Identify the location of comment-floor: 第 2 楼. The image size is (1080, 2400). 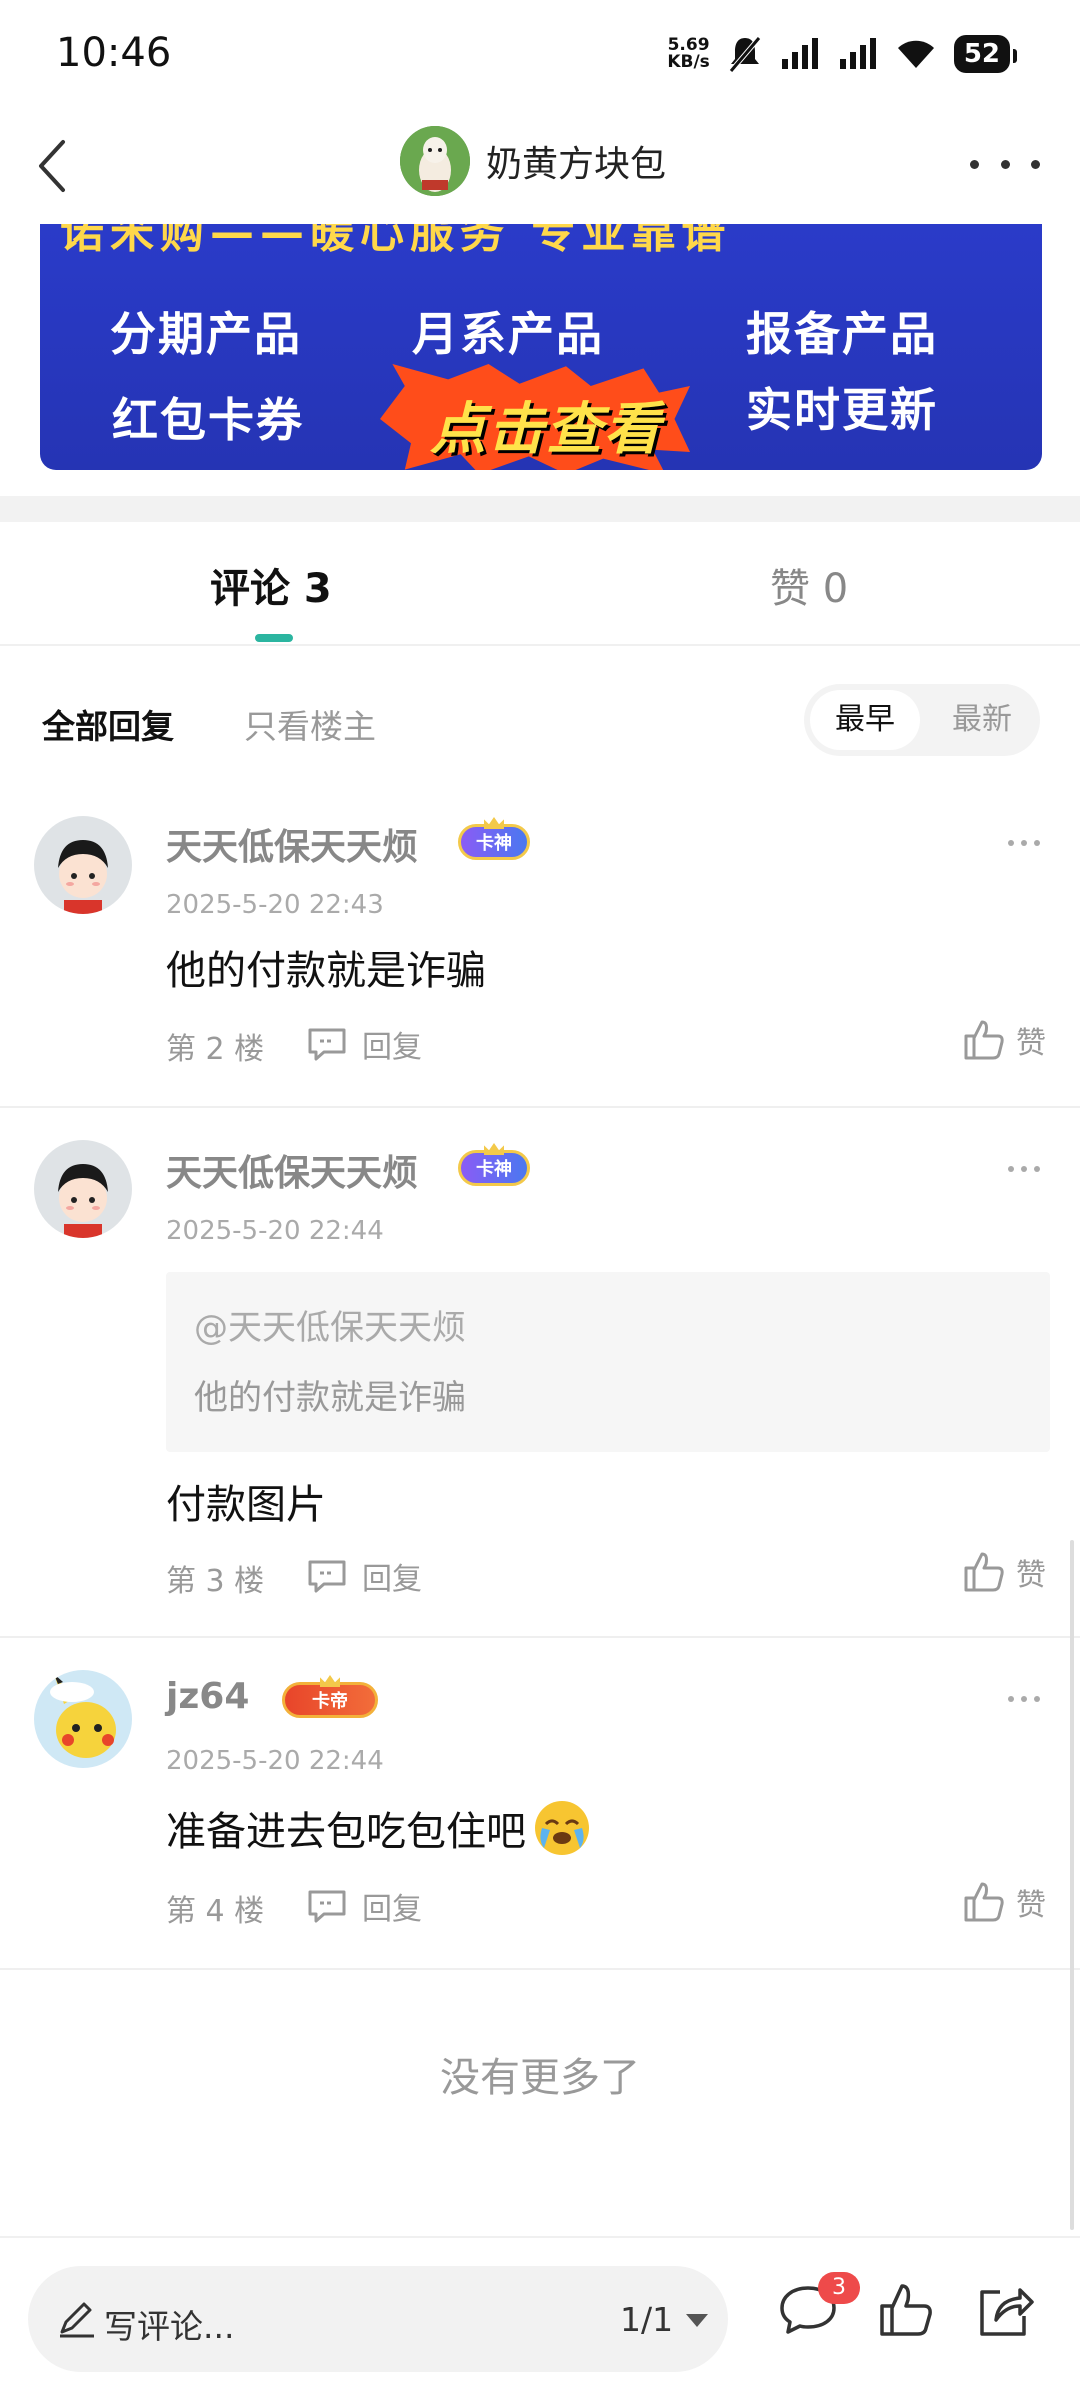
(215, 1049).